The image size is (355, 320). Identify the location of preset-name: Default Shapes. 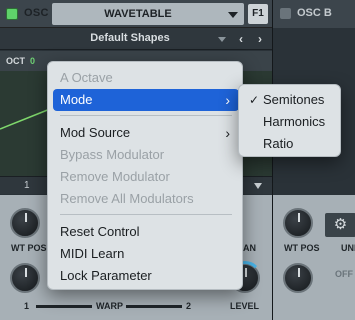
(130, 38).